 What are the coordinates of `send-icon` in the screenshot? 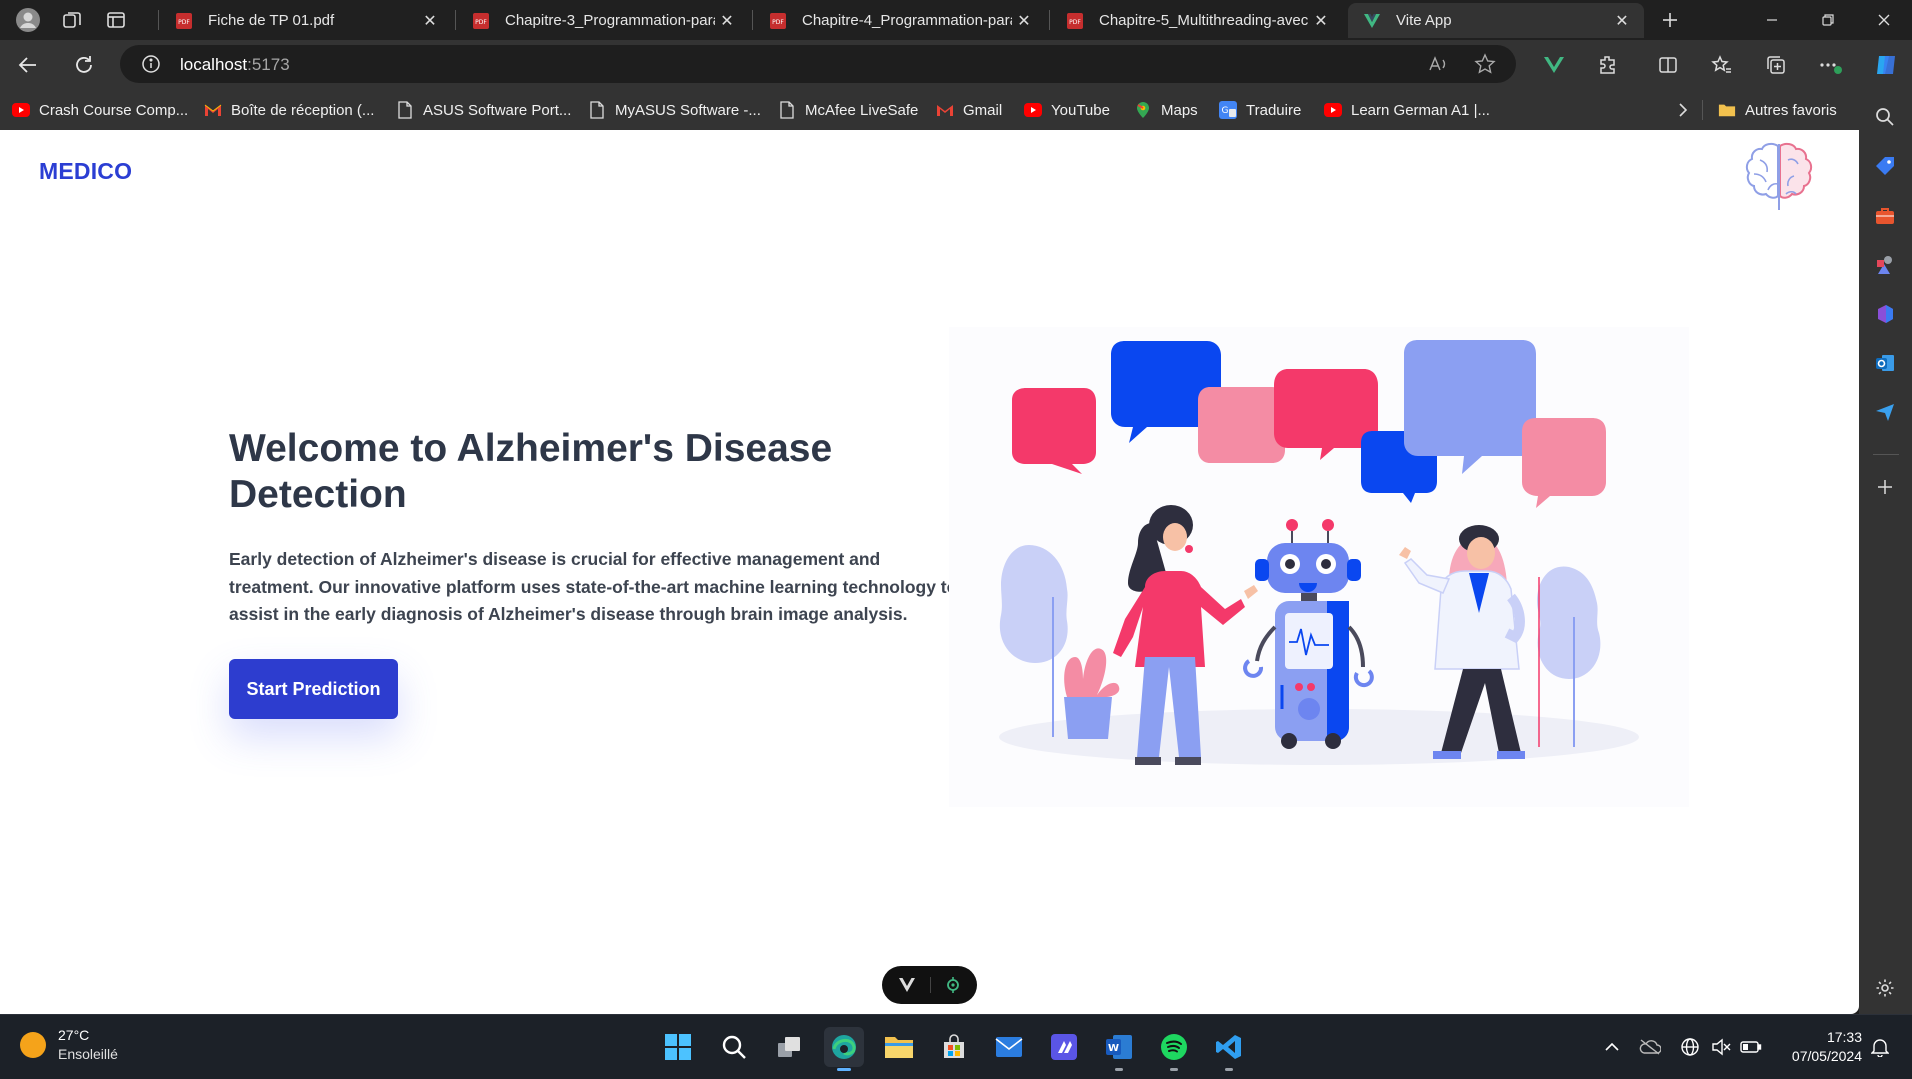 It's located at (1885, 412).